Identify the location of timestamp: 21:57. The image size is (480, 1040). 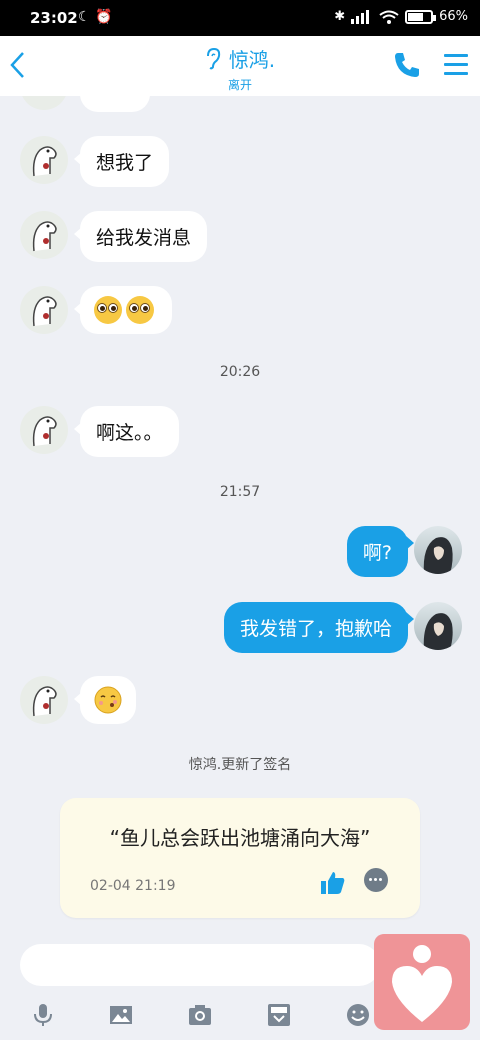
(240, 492).